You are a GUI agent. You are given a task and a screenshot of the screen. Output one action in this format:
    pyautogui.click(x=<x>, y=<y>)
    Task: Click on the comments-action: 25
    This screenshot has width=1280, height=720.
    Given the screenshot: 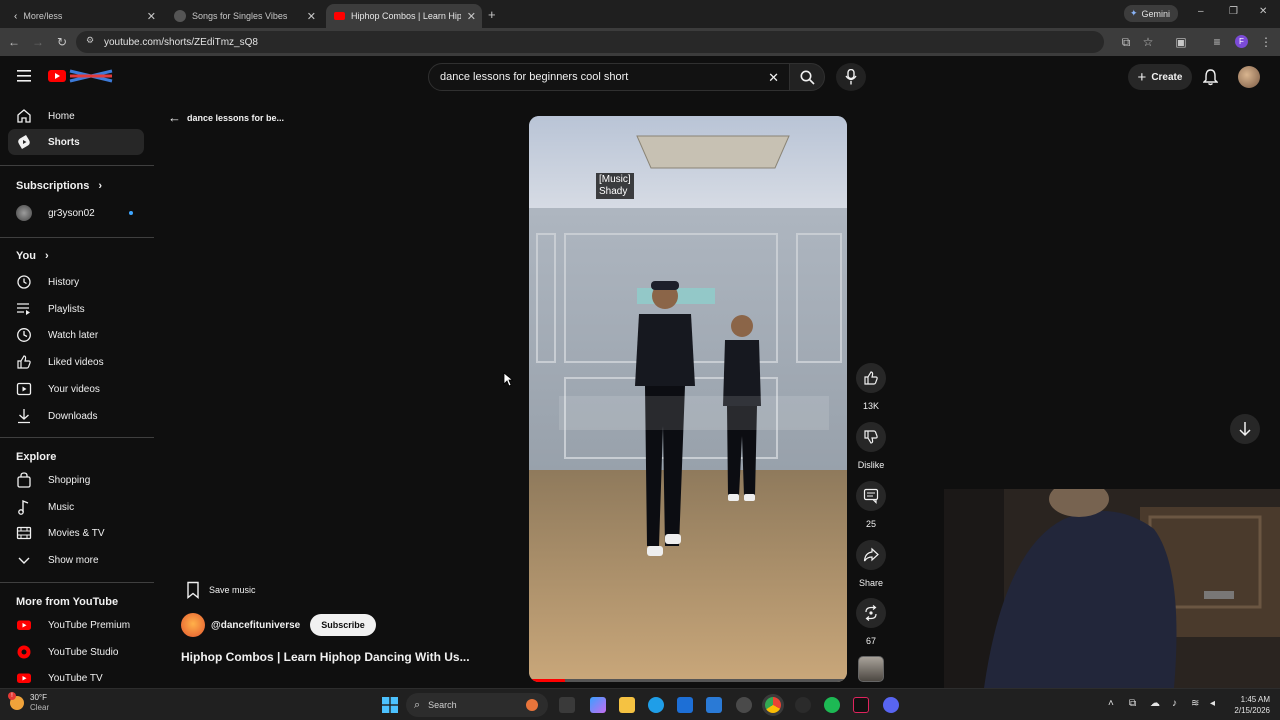 What is the action you would take?
    pyautogui.click(x=871, y=505)
    